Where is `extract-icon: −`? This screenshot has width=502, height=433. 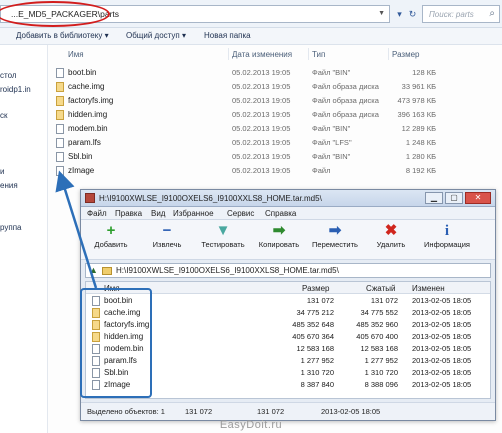
extract-icon: − is located at coordinates (167, 230).